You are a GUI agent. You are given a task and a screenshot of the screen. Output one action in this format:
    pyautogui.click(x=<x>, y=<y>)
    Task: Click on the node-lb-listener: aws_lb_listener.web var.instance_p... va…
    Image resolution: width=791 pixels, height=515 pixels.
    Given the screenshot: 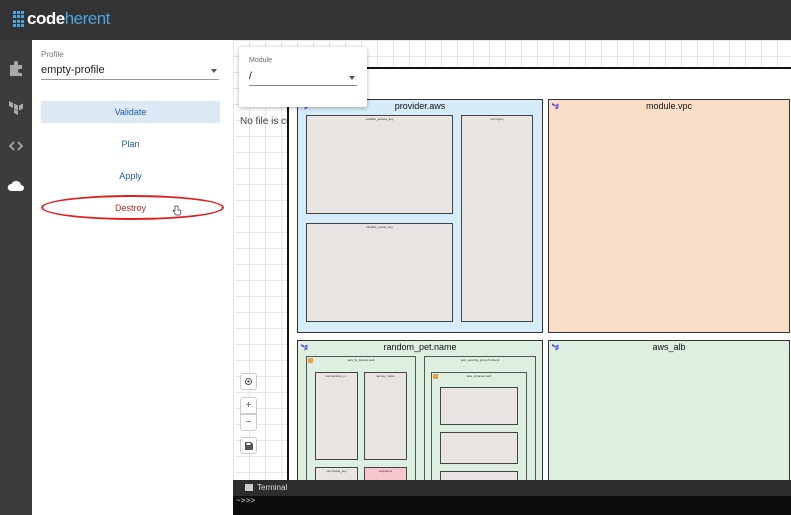 What is the action you would take?
    pyautogui.click(x=361, y=418)
    